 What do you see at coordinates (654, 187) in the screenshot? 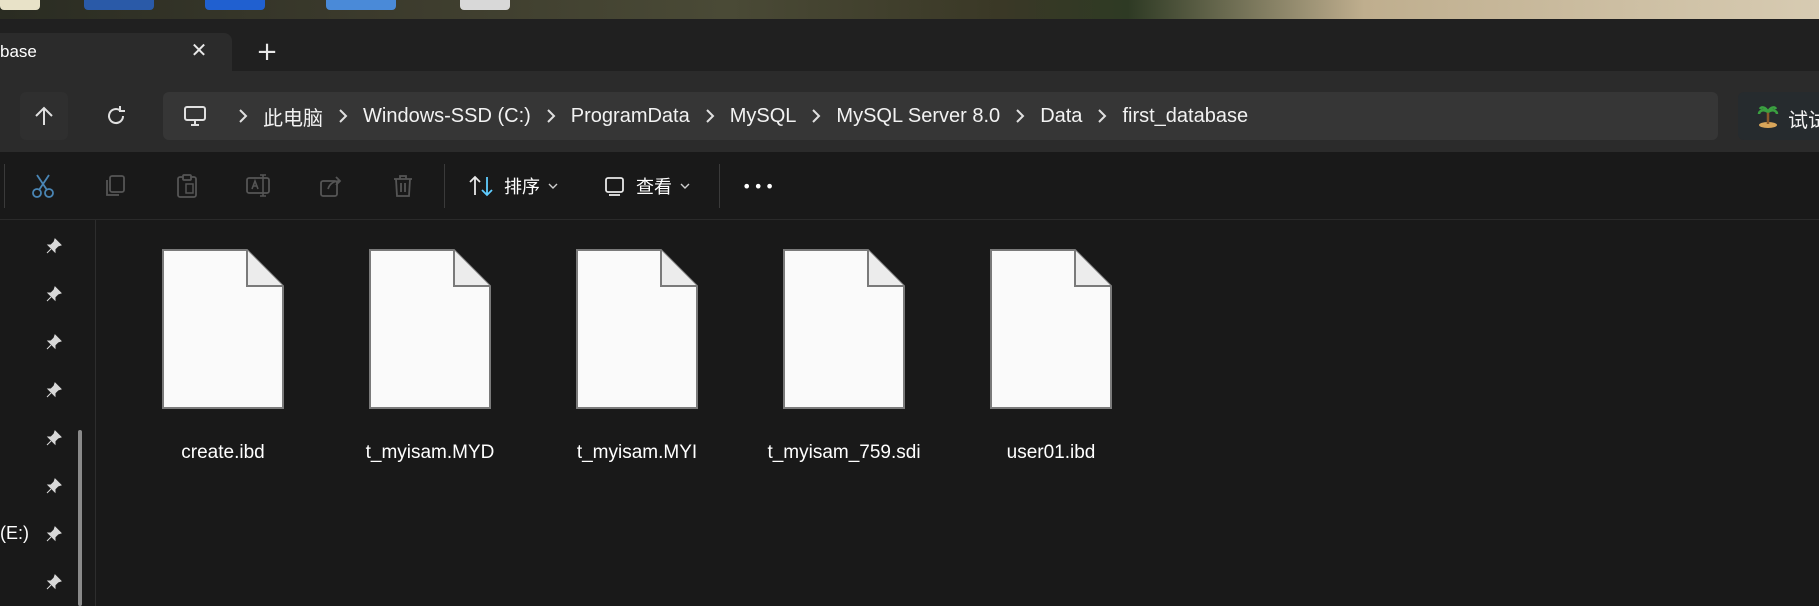
I see `view-label: 查看` at bounding box center [654, 187].